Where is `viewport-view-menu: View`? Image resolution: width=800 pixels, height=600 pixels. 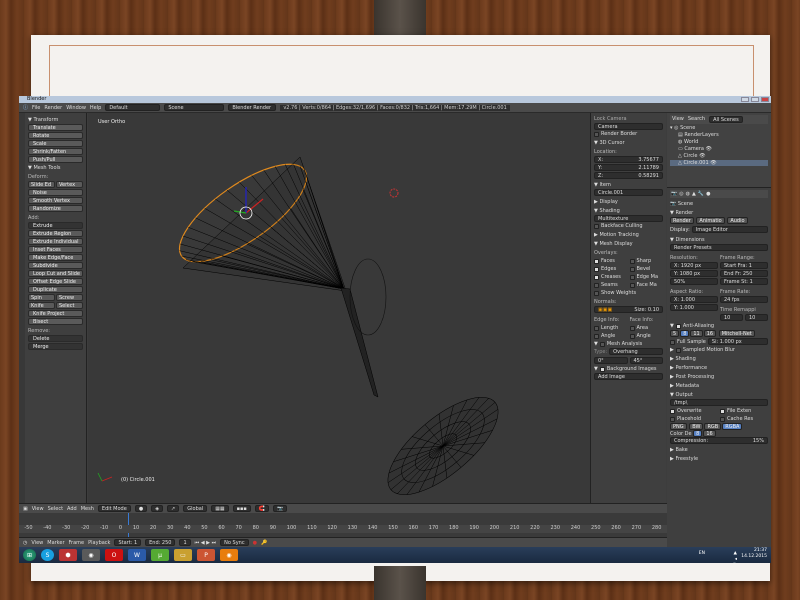 viewport-view-menu: View is located at coordinates (38, 509).